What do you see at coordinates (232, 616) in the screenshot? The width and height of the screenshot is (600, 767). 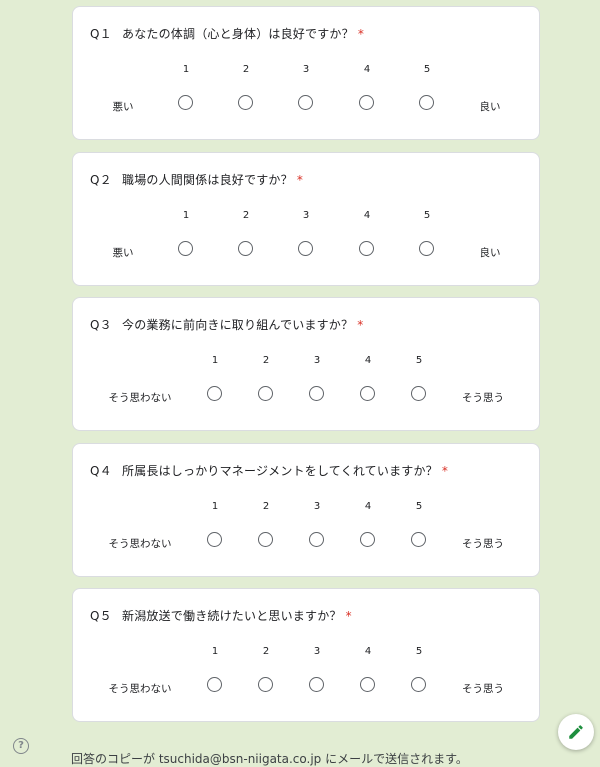 I see `question-text: 新潟放送で働き続けたいと思いますか？` at bounding box center [232, 616].